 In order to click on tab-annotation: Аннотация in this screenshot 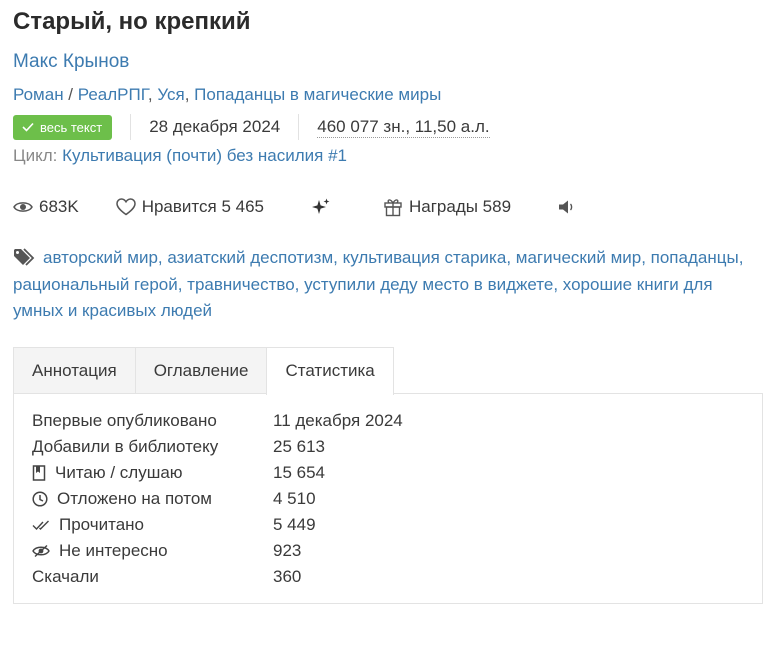, I will do `click(74, 370)`.